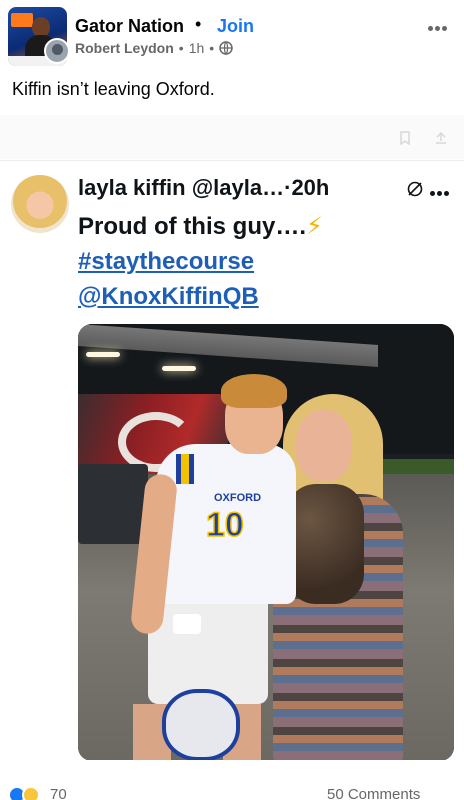 Image resolution: width=464 pixels, height=800 pixels. I want to click on player-hair, so click(254, 391).